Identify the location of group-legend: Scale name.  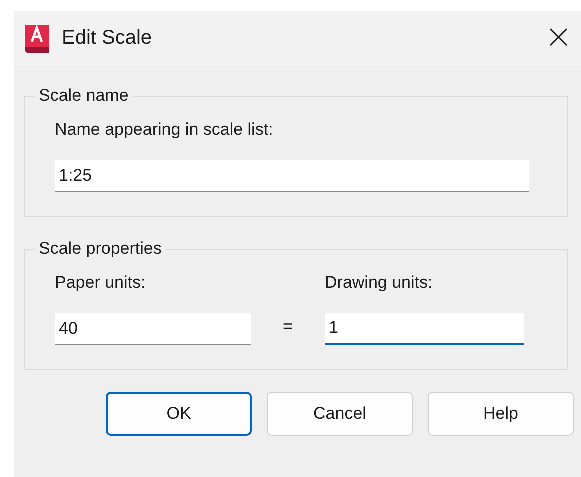
(84, 96).